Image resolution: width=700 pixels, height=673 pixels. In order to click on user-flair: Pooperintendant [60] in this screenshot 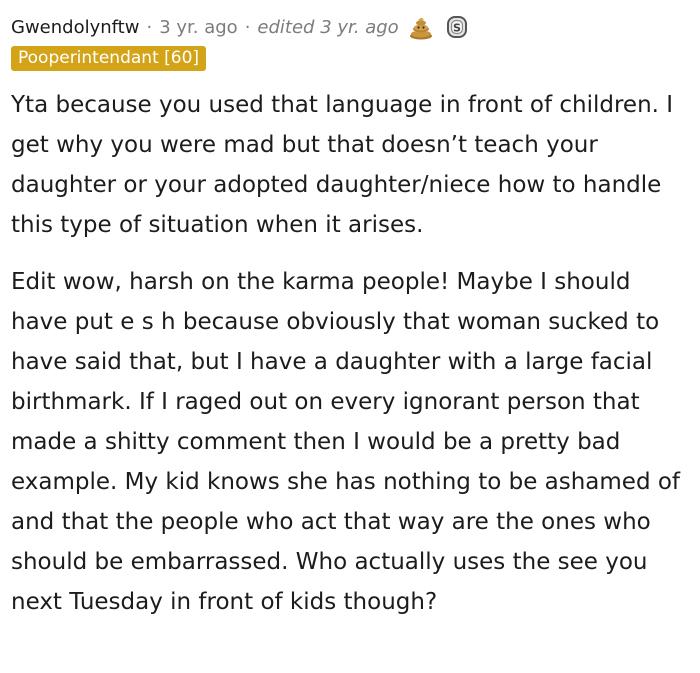, I will do `click(109, 58)`.